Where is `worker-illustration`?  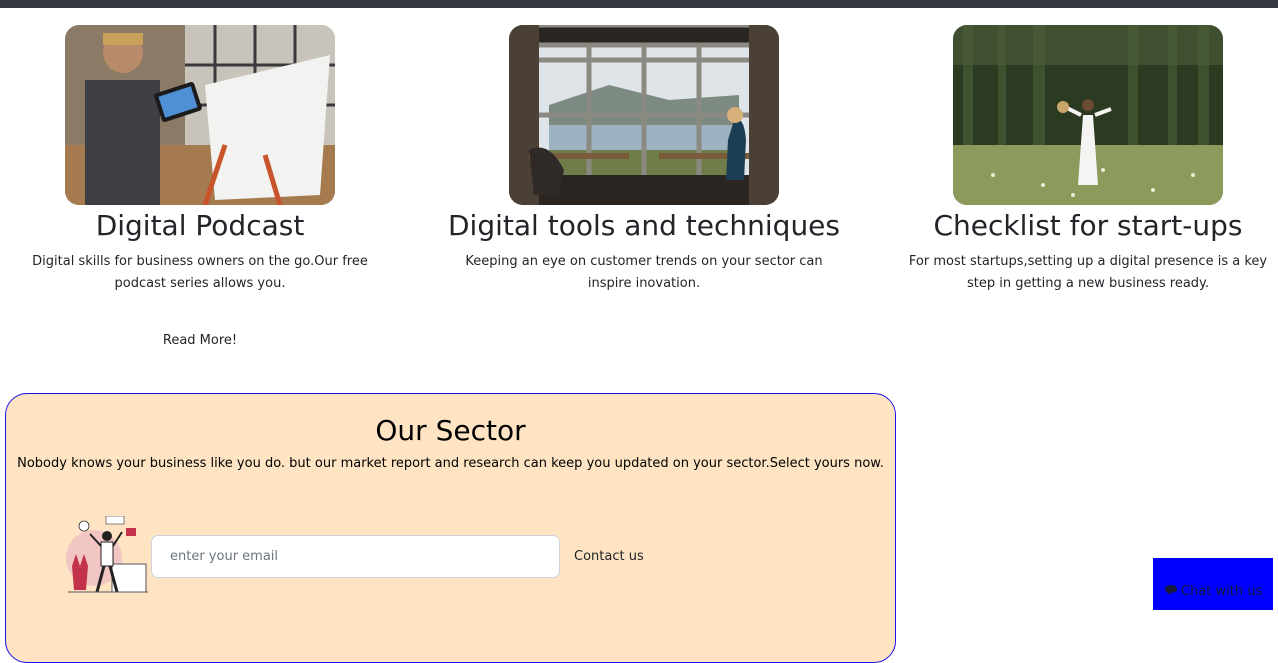
worker-illustration is located at coordinates (106, 556).